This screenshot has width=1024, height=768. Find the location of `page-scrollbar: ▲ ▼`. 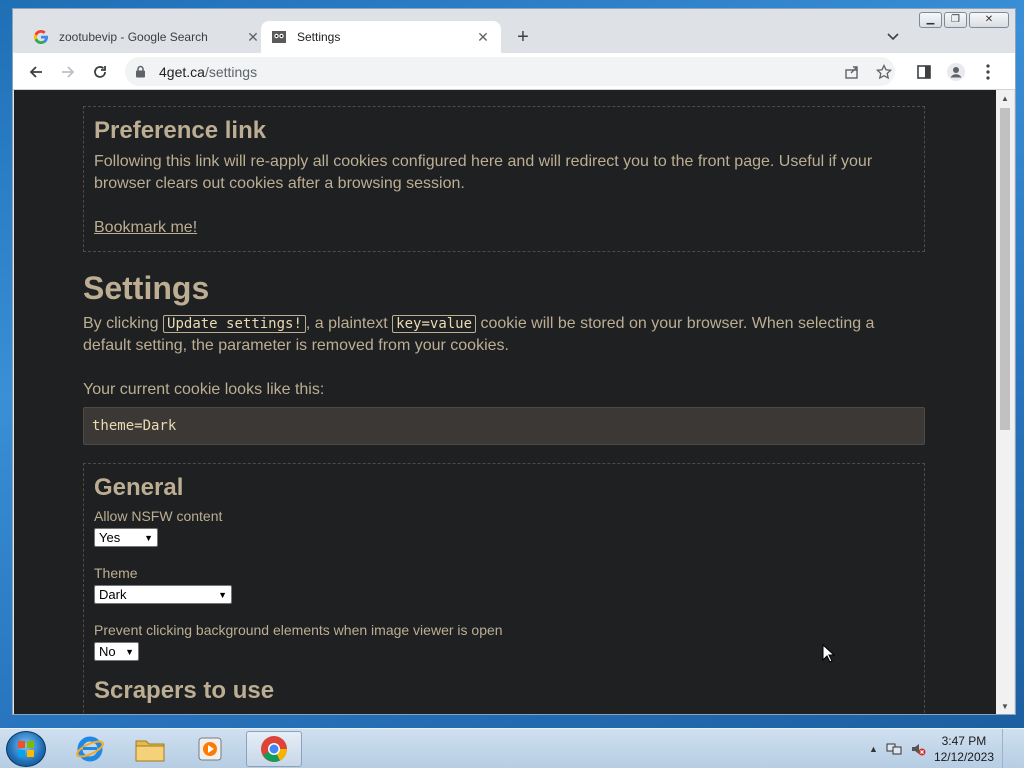

page-scrollbar: ▲ ▼ is located at coordinates (1005, 402).